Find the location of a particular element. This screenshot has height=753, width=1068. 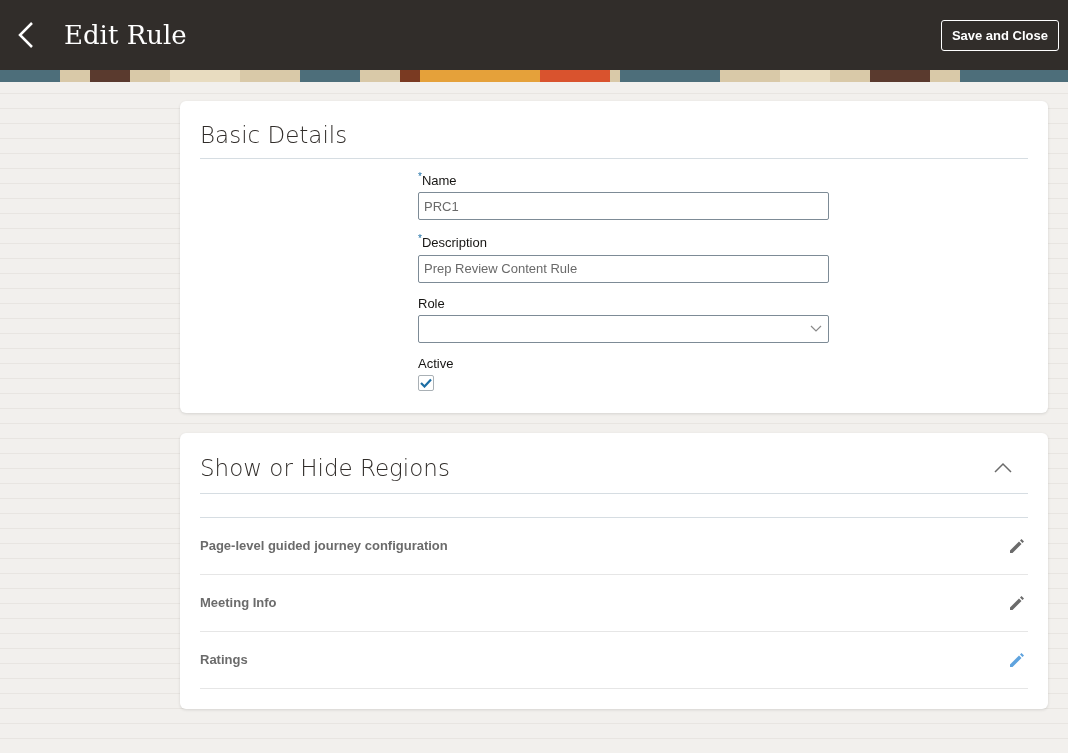

section-title: Show or Hide Regions is located at coordinates (325, 467).